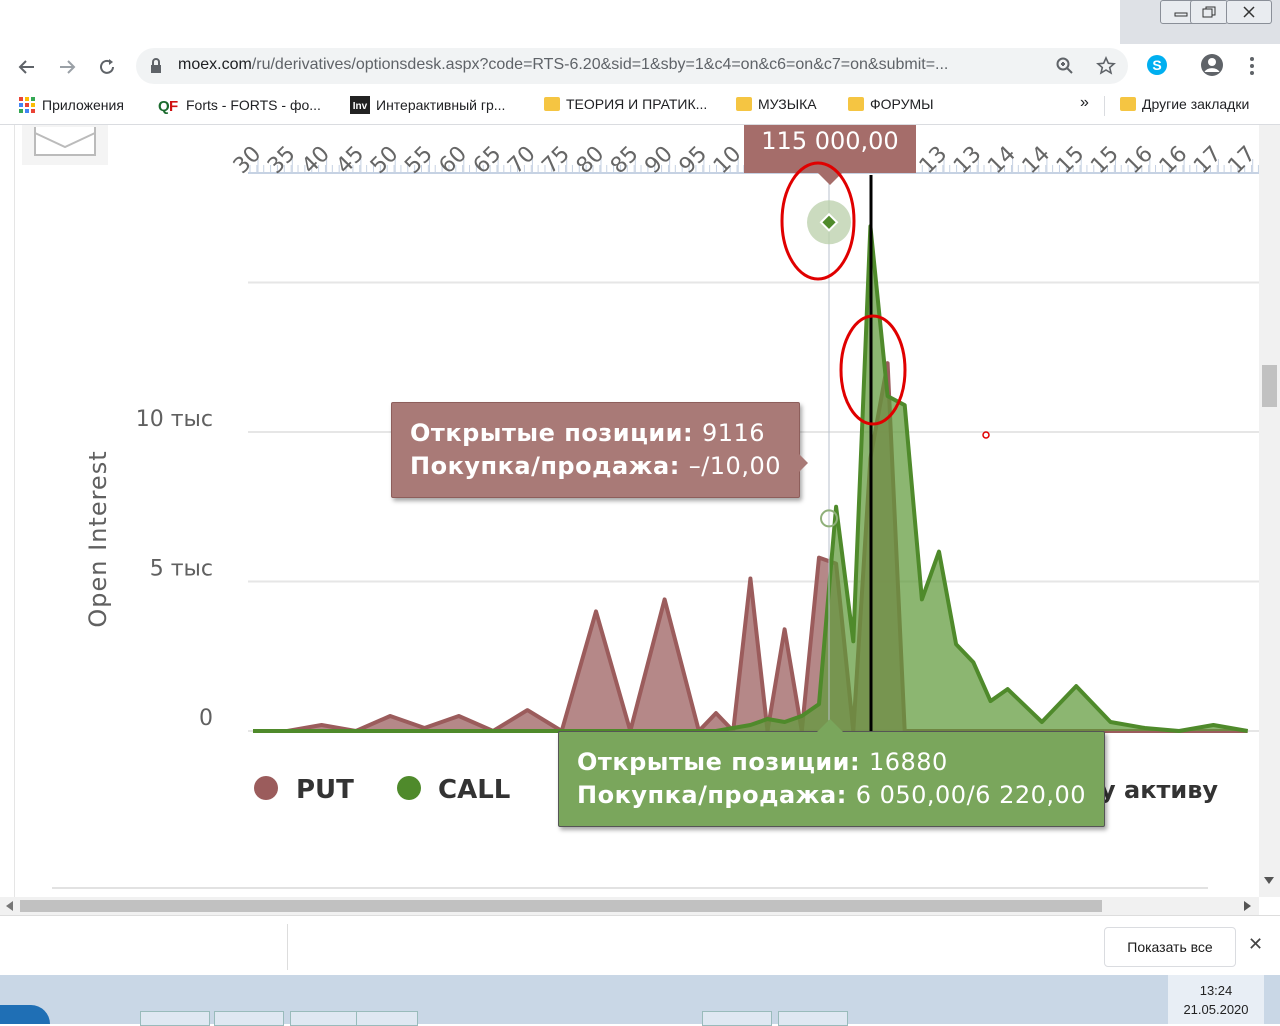  I want to click on svg-text: Inv, so click(360, 106).